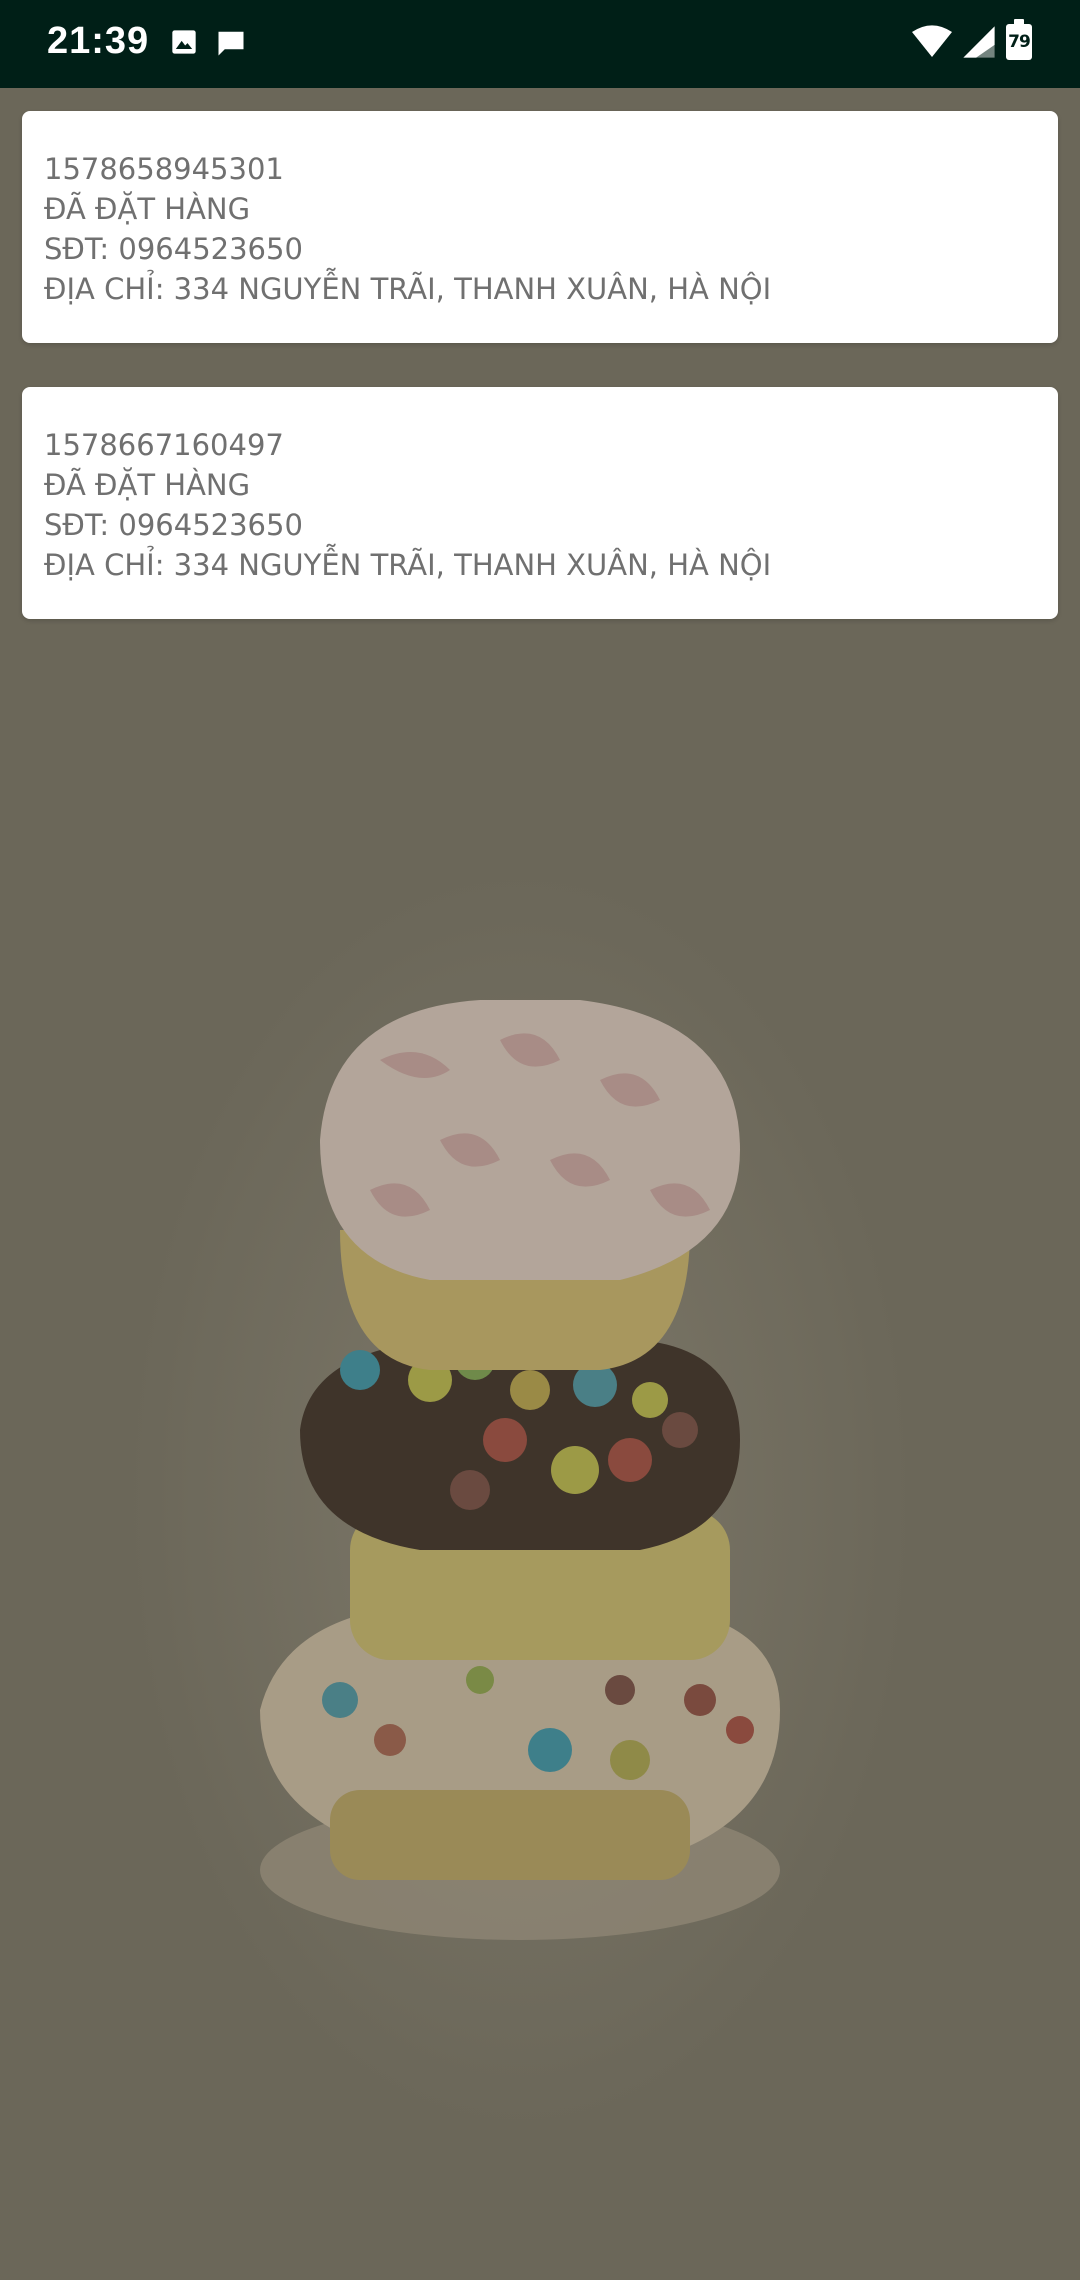  I want to click on order-id: 1578667160497, so click(164, 445).